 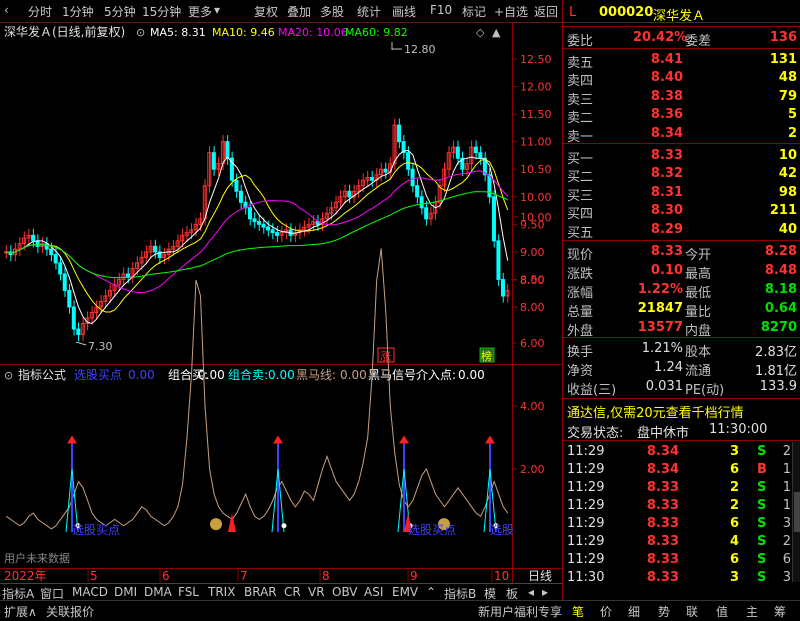 I want to click on promo-row: 通达信,仅需20元查看千档行情, so click(x=681, y=411).